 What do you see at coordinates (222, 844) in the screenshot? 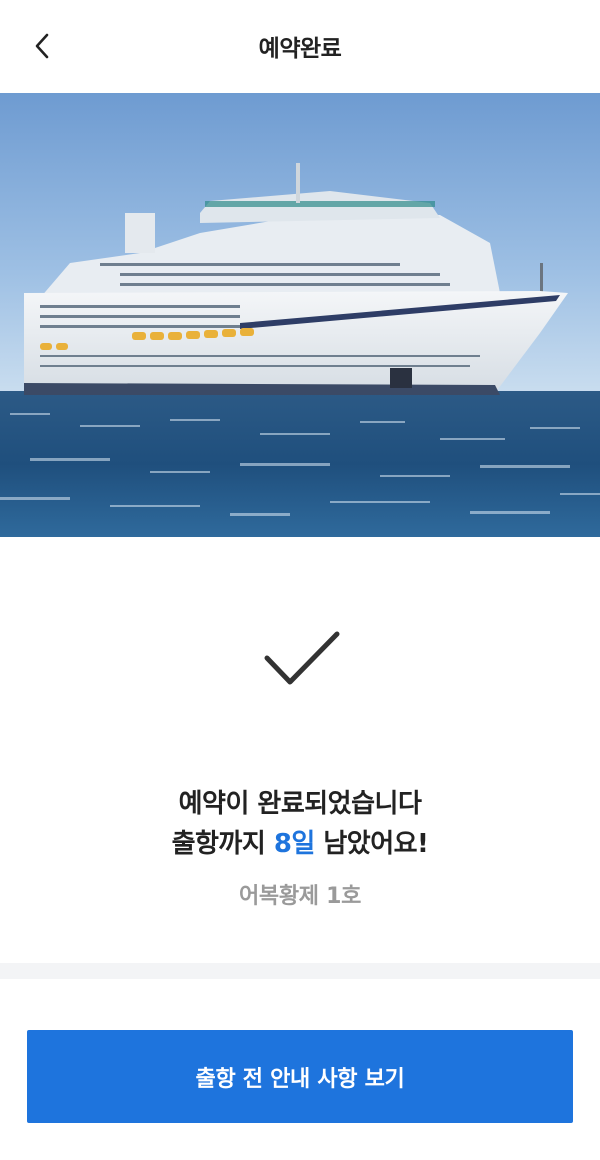
I see `days-left-prefix: 출항까지` at bounding box center [222, 844].